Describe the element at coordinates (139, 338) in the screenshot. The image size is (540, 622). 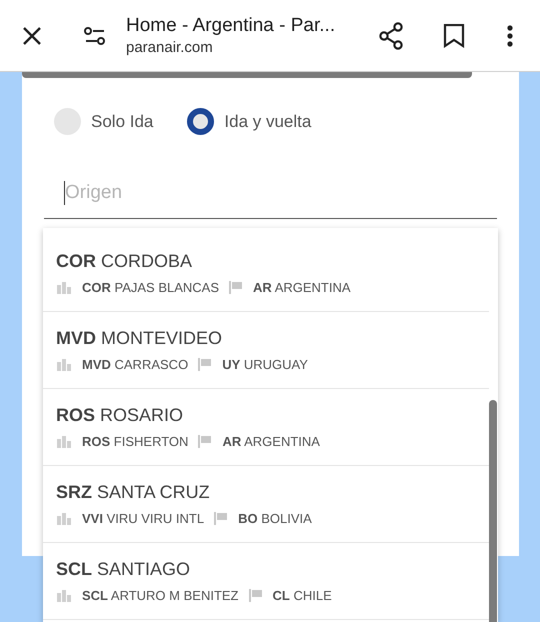
I see `city-name: MVD MONTEVIDEO` at that location.